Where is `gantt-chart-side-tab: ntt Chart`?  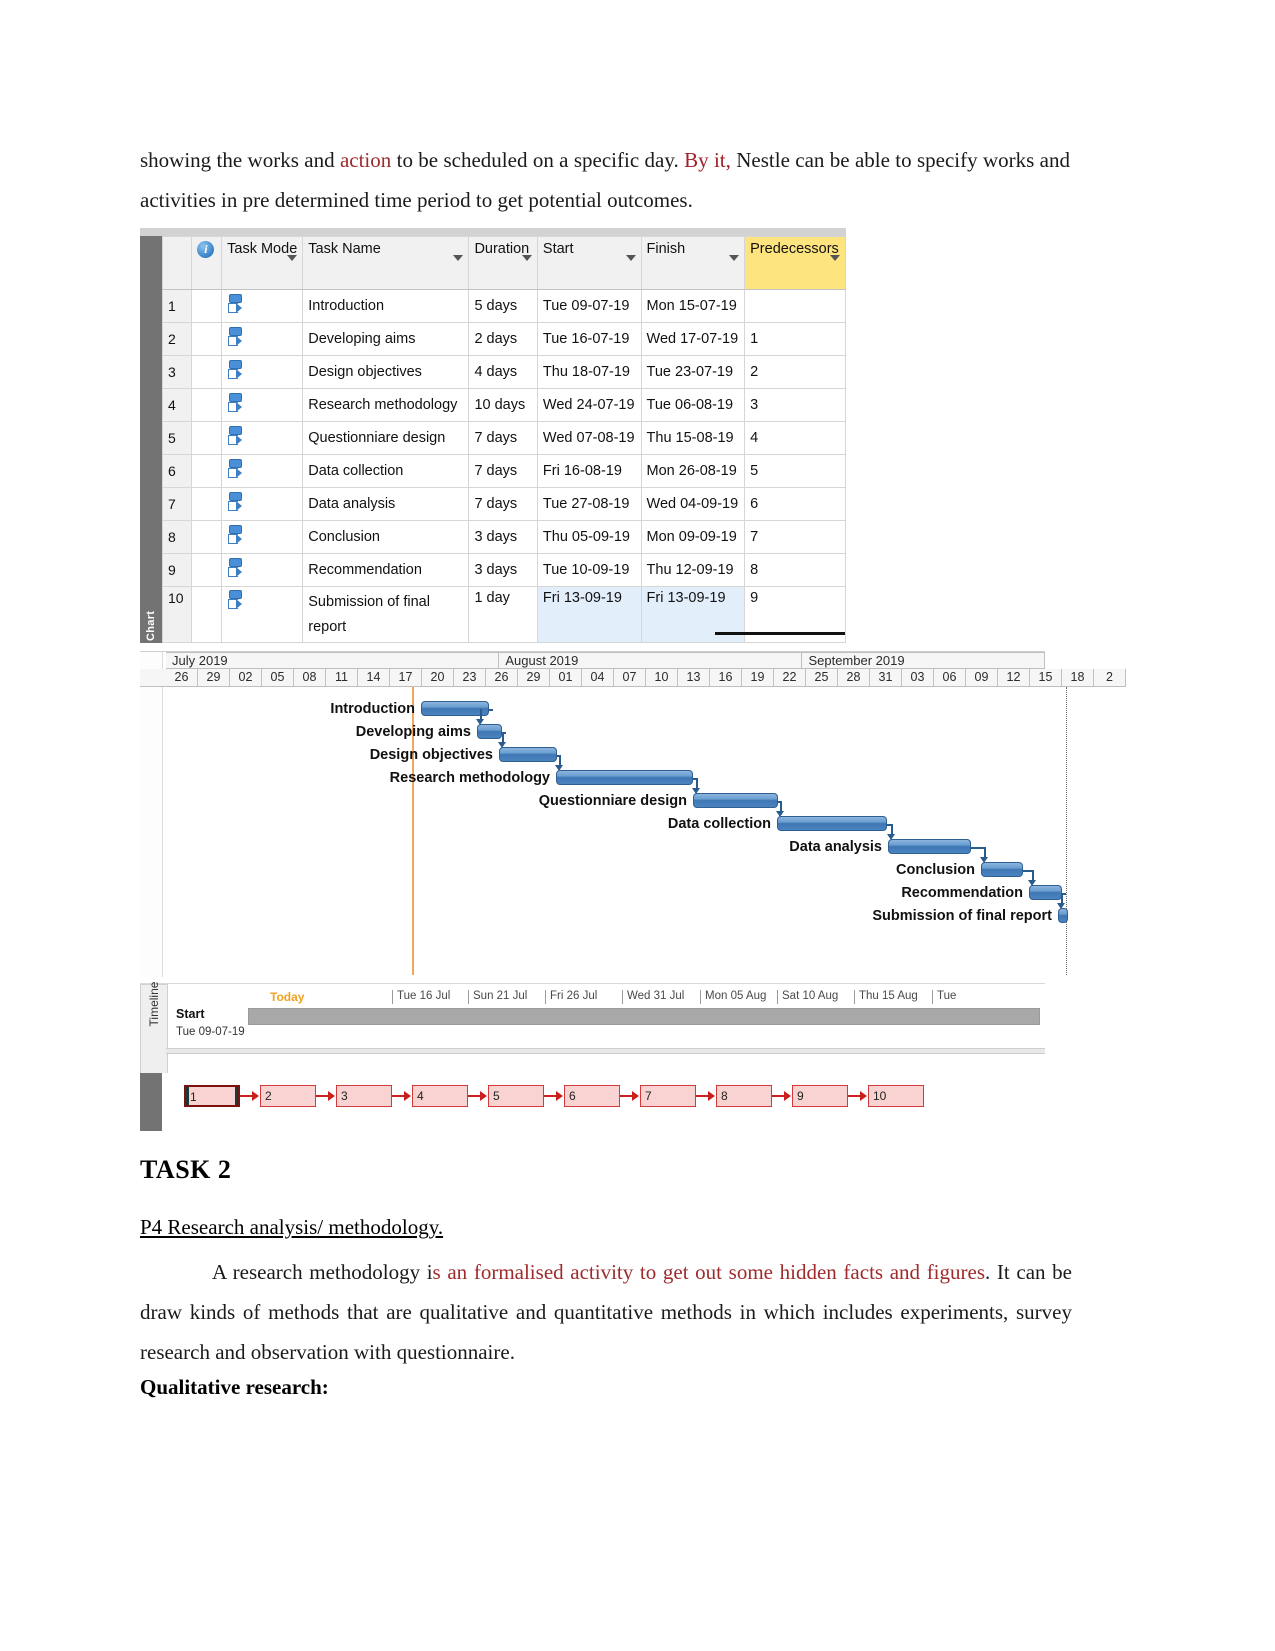
gantt-chart-side-tab: ntt Chart is located at coordinates (151, 447).